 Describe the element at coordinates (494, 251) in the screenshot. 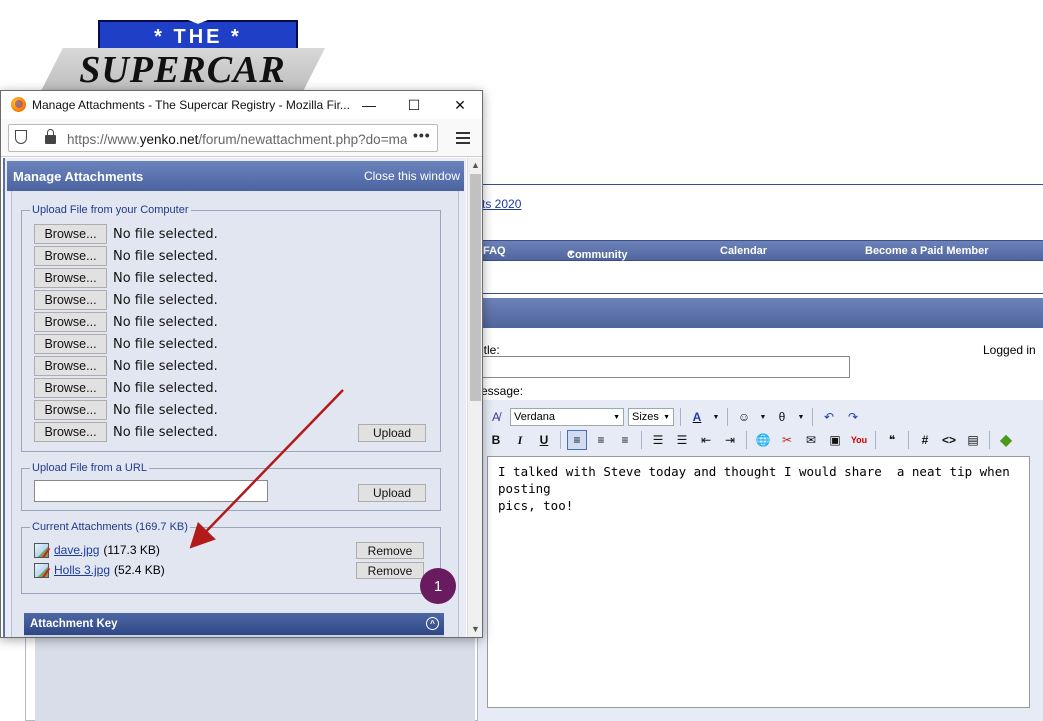

I see `nav-faq: FAQ` at that location.